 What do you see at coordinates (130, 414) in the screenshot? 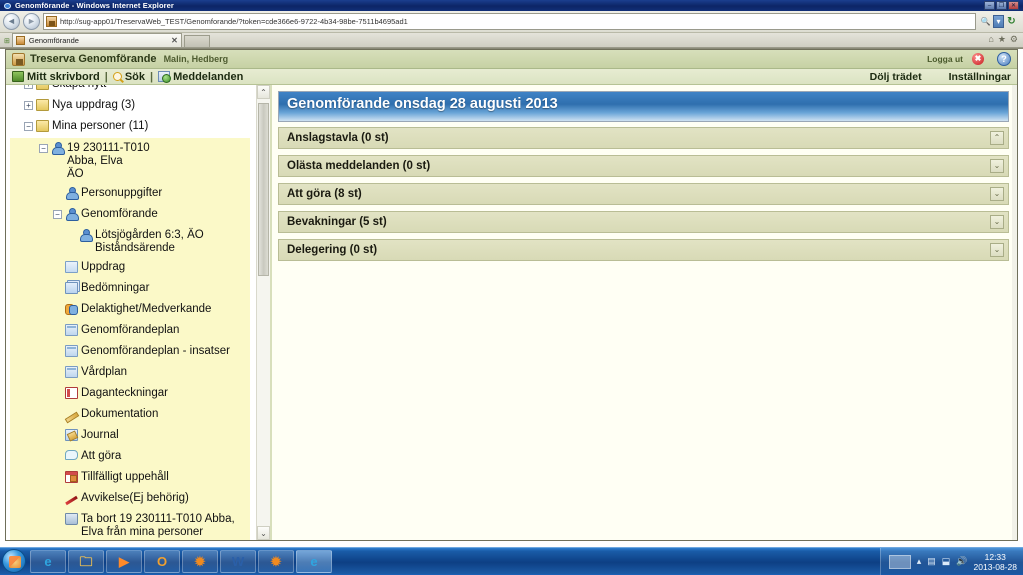
I see `tree-node-14: Dokumentation` at bounding box center [130, 414].